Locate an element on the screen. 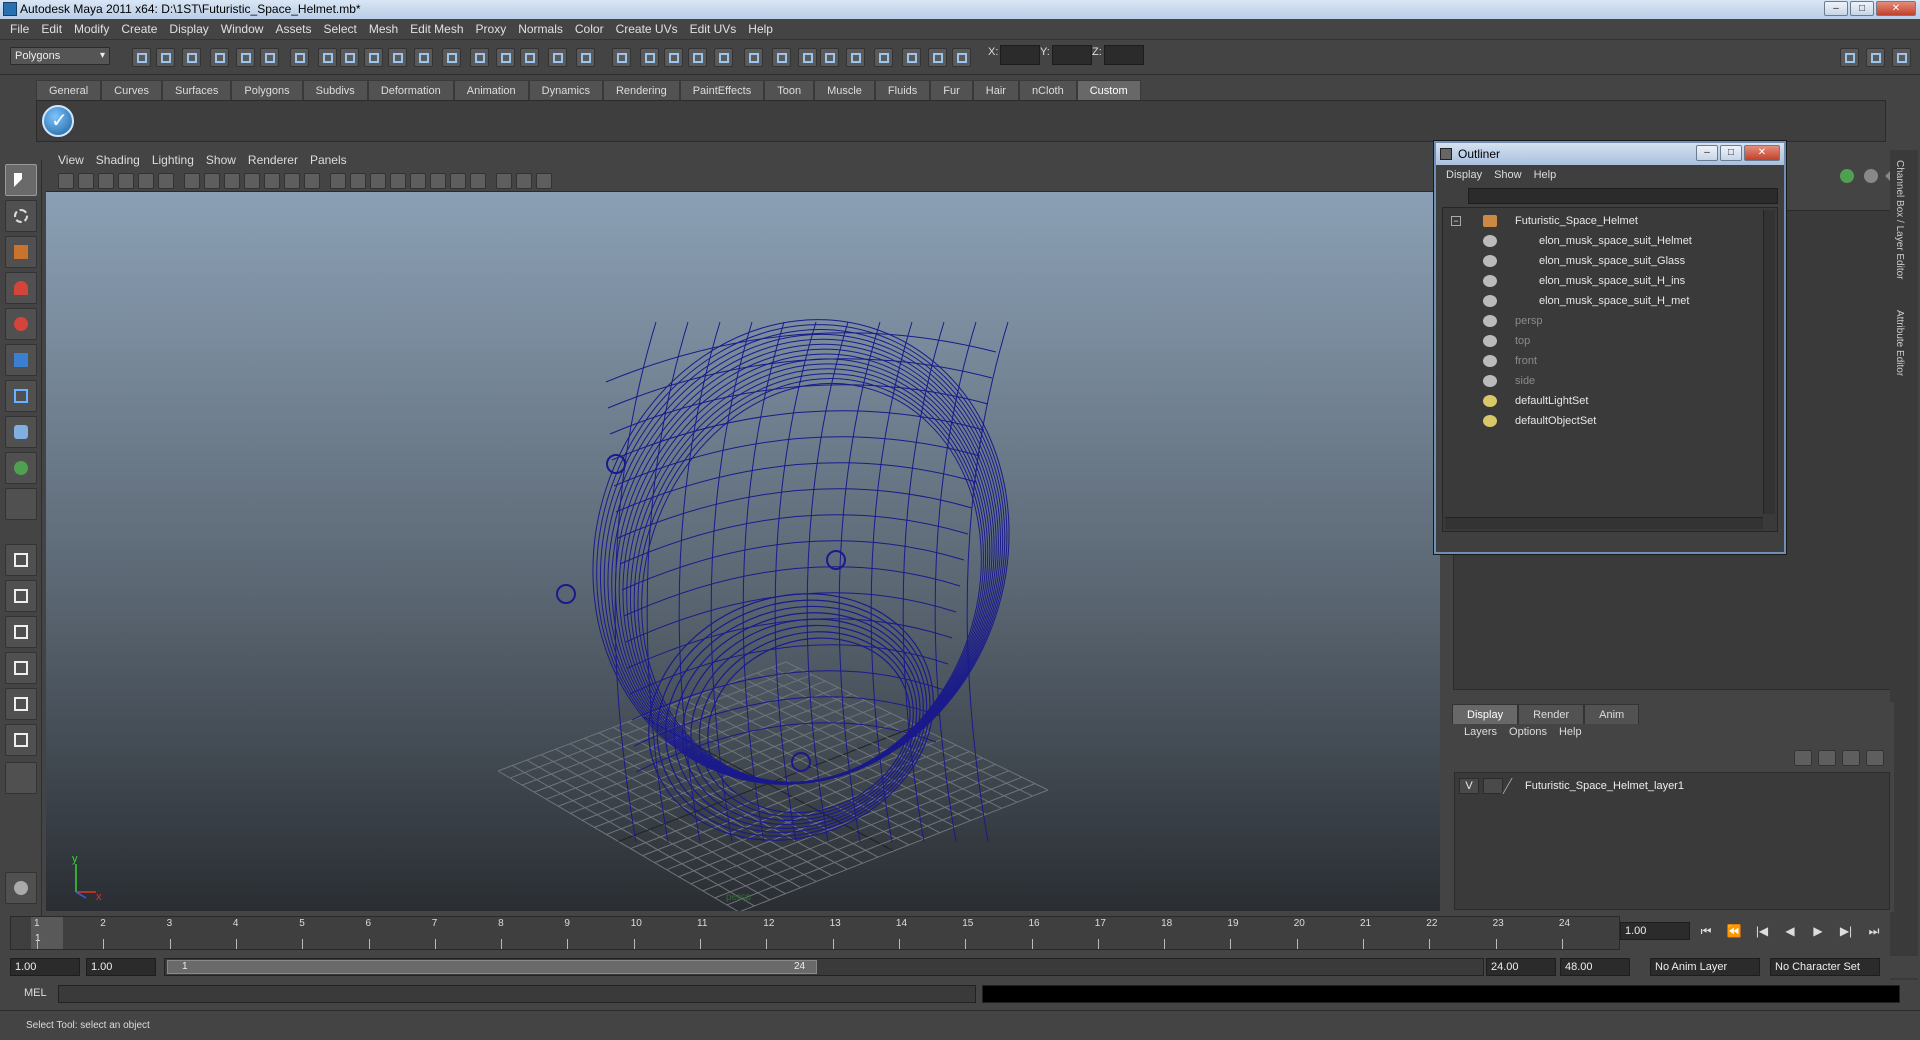 The width and height of the screenshot is (1920, 1040). menu-color: Color is located at coordinates (589, 29).